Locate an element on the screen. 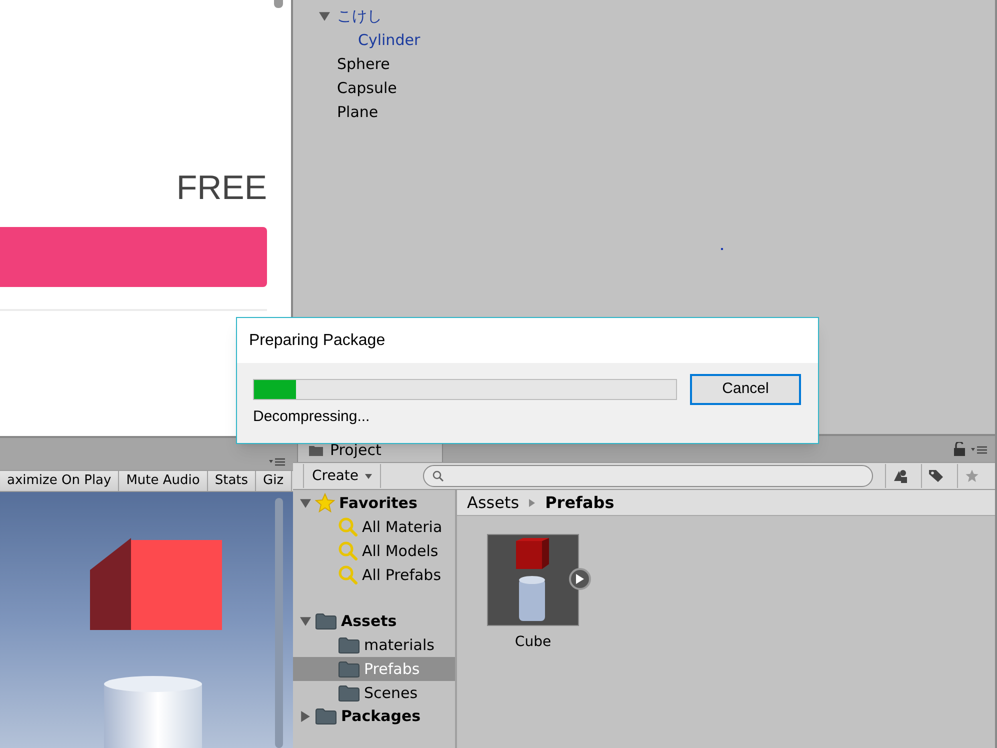 Image resolution: width=997 pixels, height=748 pixels. sidebar-item: All Prefabs is located at coordinates (374, 575).